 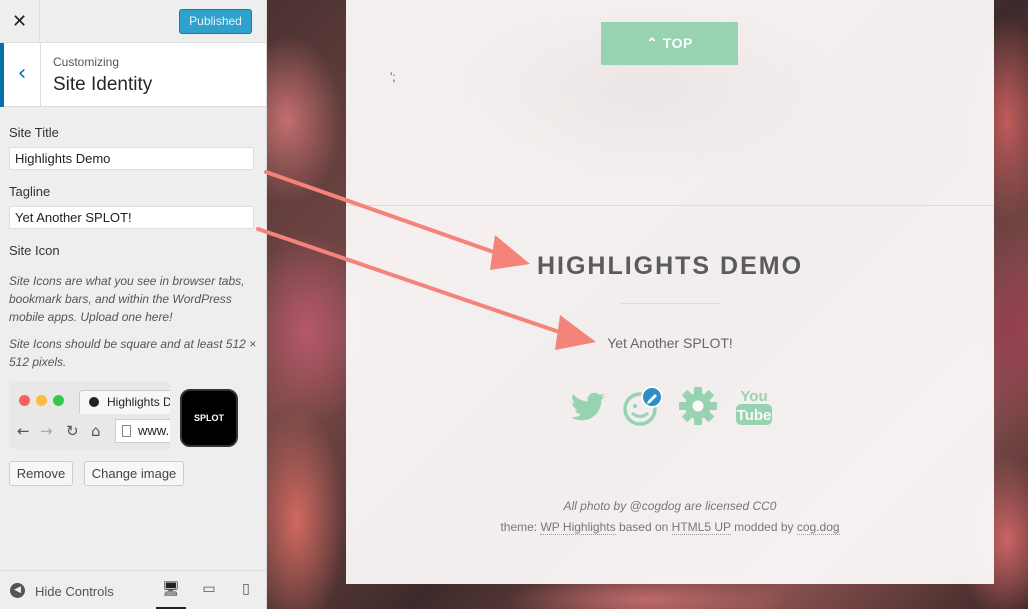 What do you see at coordinates (20, 75) in the screenshot?
I see `back-button: ‹` at bounding box center [20, 75].